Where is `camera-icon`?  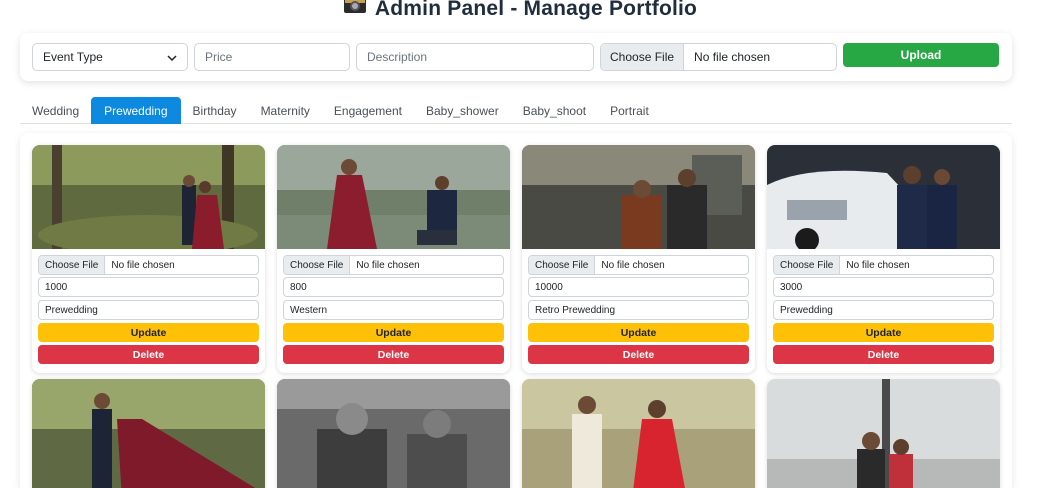 camera-icon is located at coordinates (355, 10).